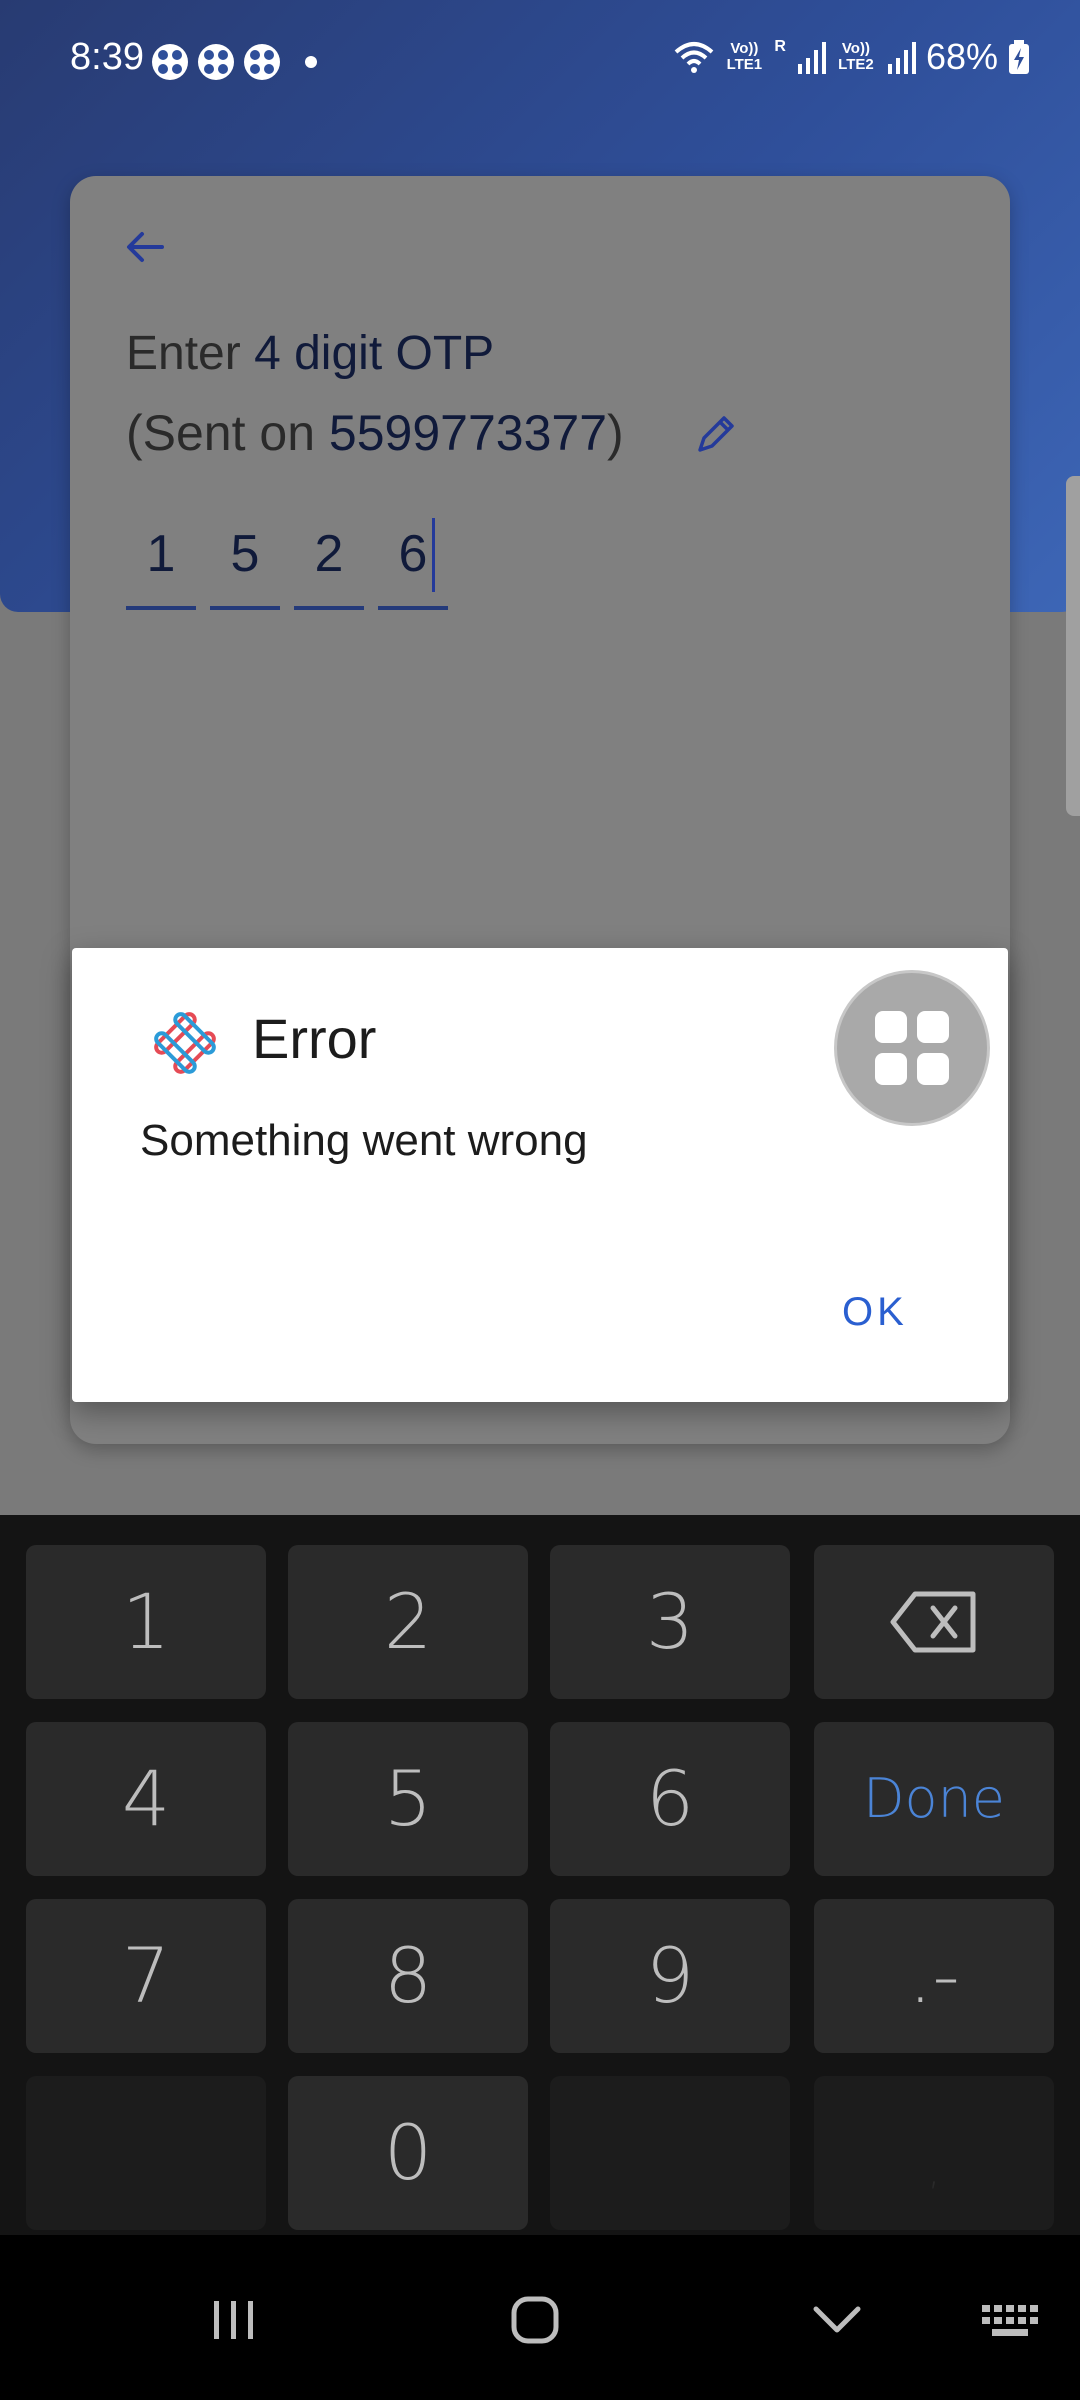  Describe the element at coordinates (856, 56) in the screenshot. I see `network2-label: Vo)) LTE2` at that location.